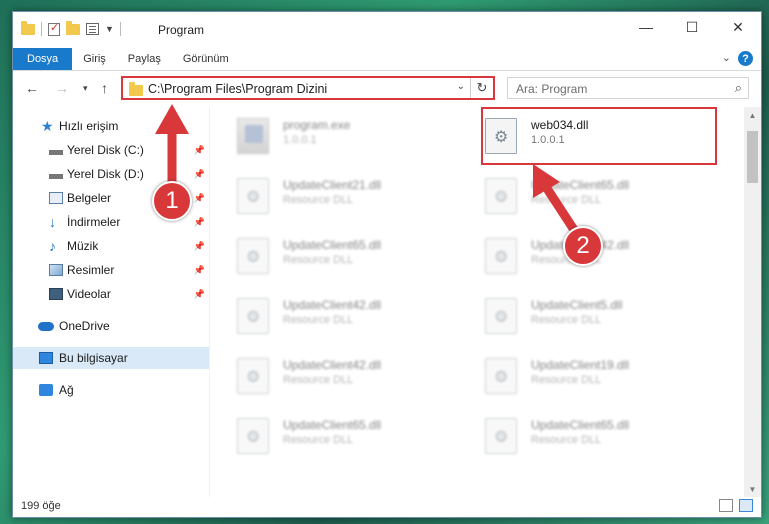 Image resolution: width=769 pixels, height=524 pixels. What do you see at coordinates (93, 358) in the screenshot?
I see `sidebar-item-label: Bu bilgisayar` at bounding box center [93, 358].